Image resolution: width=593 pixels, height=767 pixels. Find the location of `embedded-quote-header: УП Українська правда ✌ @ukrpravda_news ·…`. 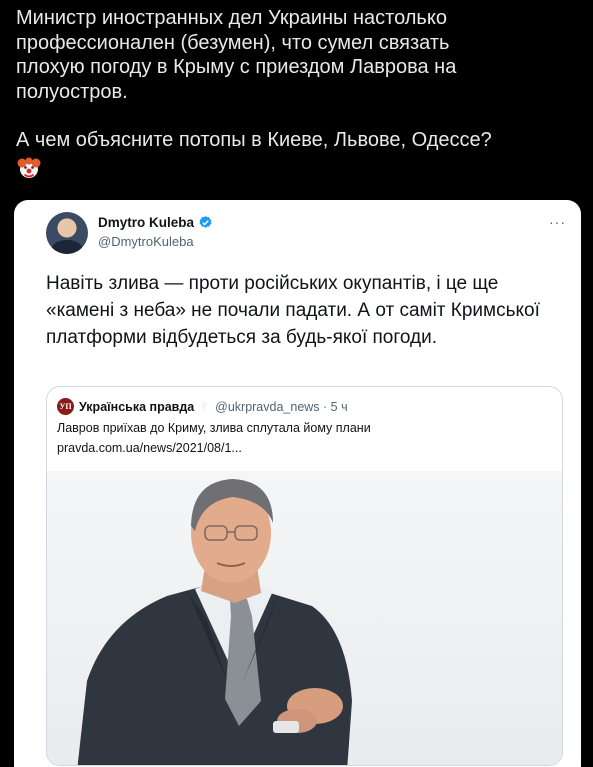

embedded-quote-header: УП Українська правда ✌ @ukrpravda_news ·… is located at coordinates (202, 406).